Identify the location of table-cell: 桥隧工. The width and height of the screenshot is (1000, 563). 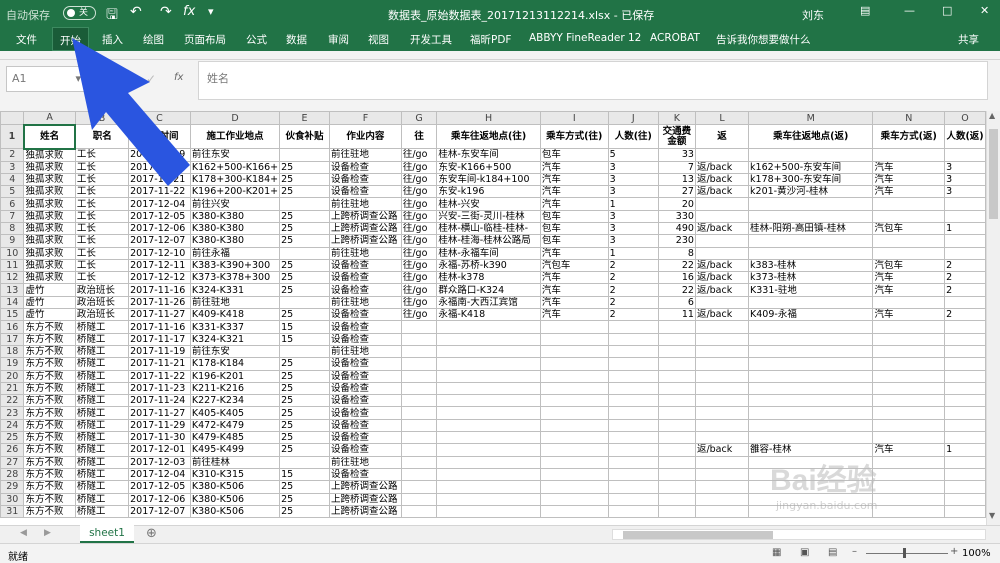
(102, 499).